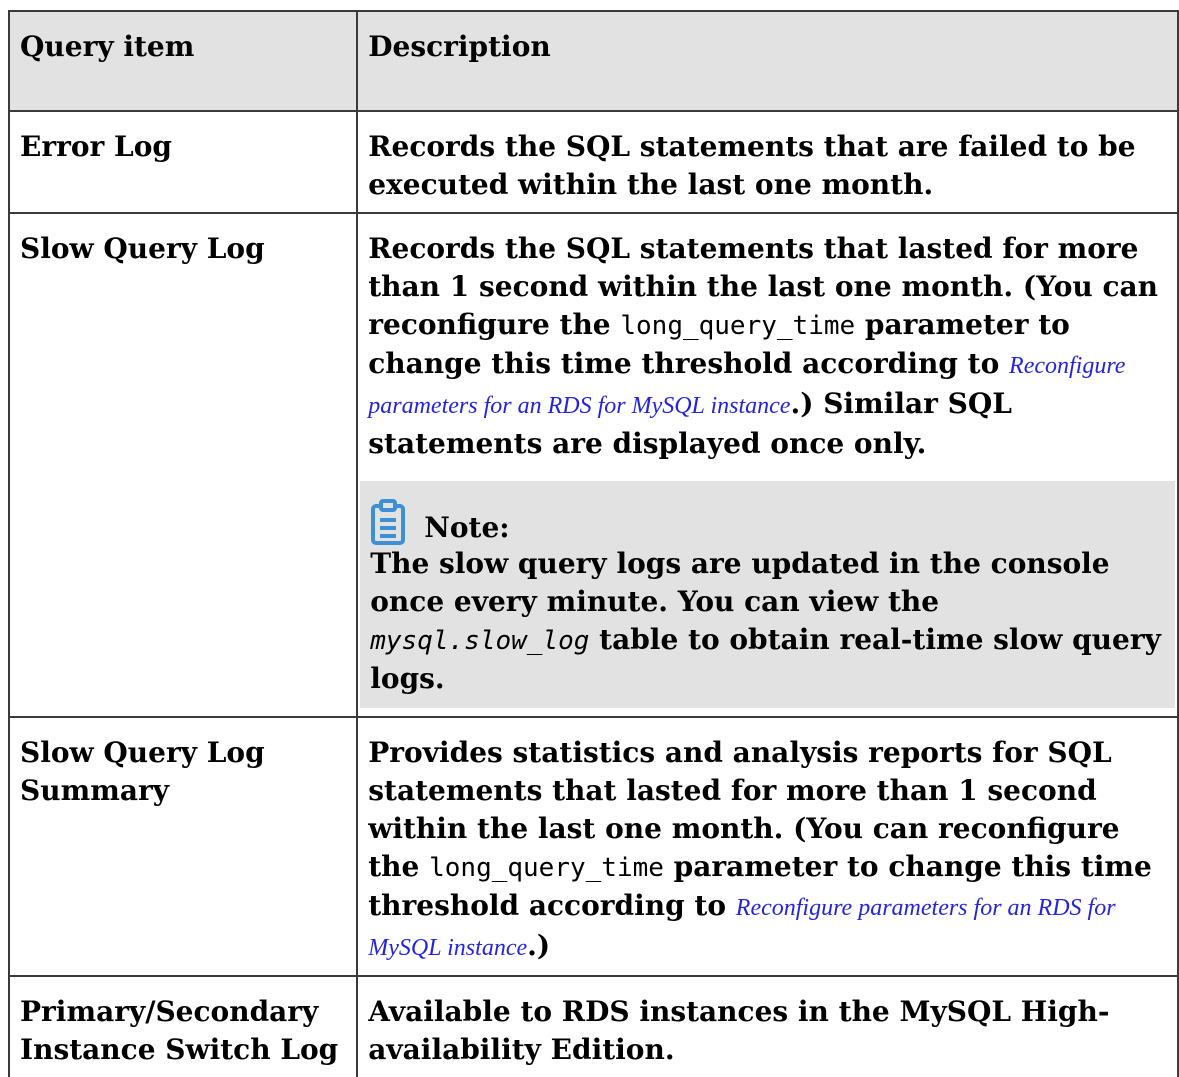 The height and width of the screenshot is (1077, 1179). Describe the element at coordinates (183, 162) in the screenshot. I see `query-item-cell: Error Log` at that location.